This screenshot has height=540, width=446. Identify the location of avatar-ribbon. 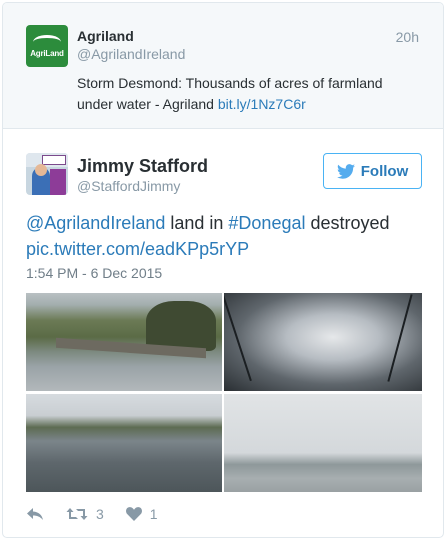
(58, 182).